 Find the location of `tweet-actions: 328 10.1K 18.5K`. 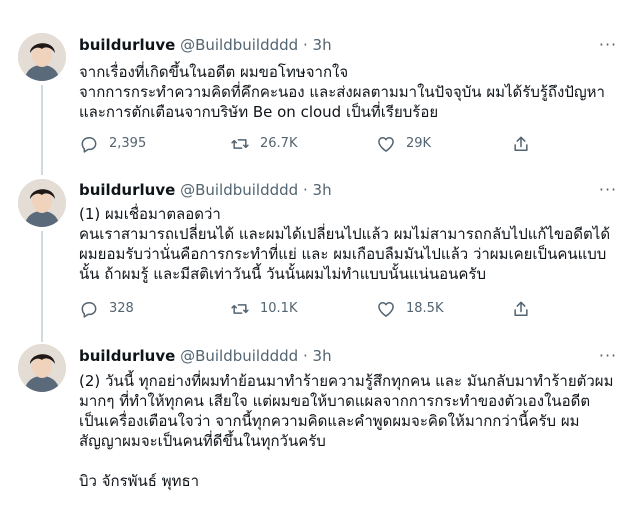

tweet-actions: 328 10.1K 18.5K is located at coordinates (349, 311).